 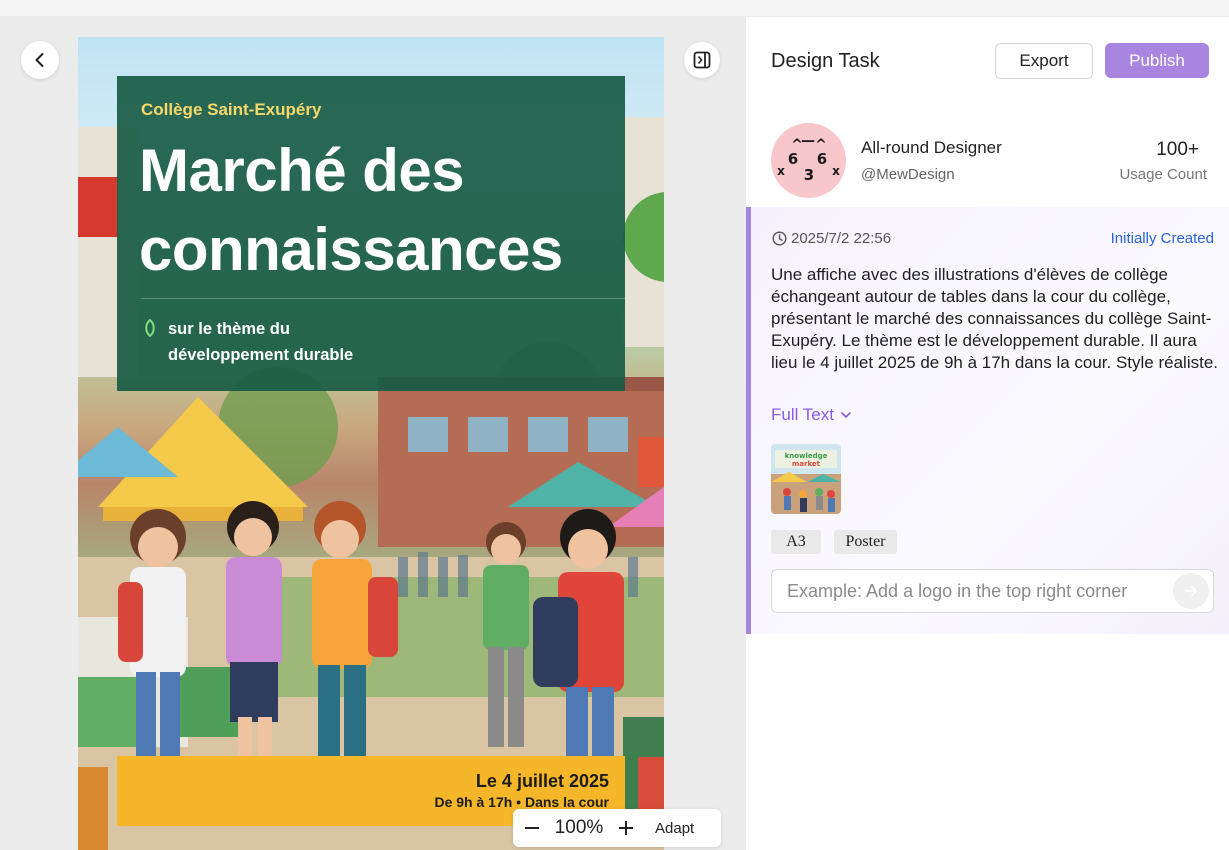 I want to click on cat-face-icon: ^ — ^ 6 6 x 3 x, so click(x=808, y=158).